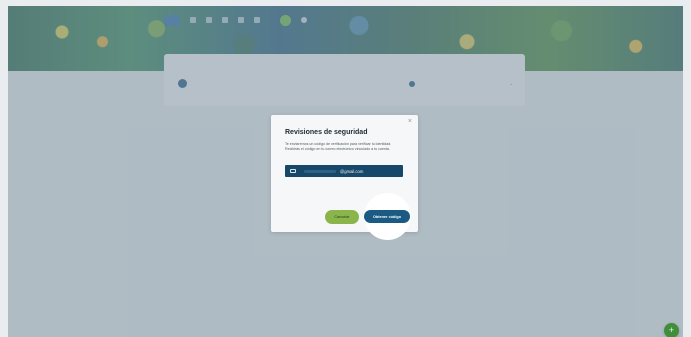  I want to click on dialog-title: Revisiones de seguridad, so click(326, 132).